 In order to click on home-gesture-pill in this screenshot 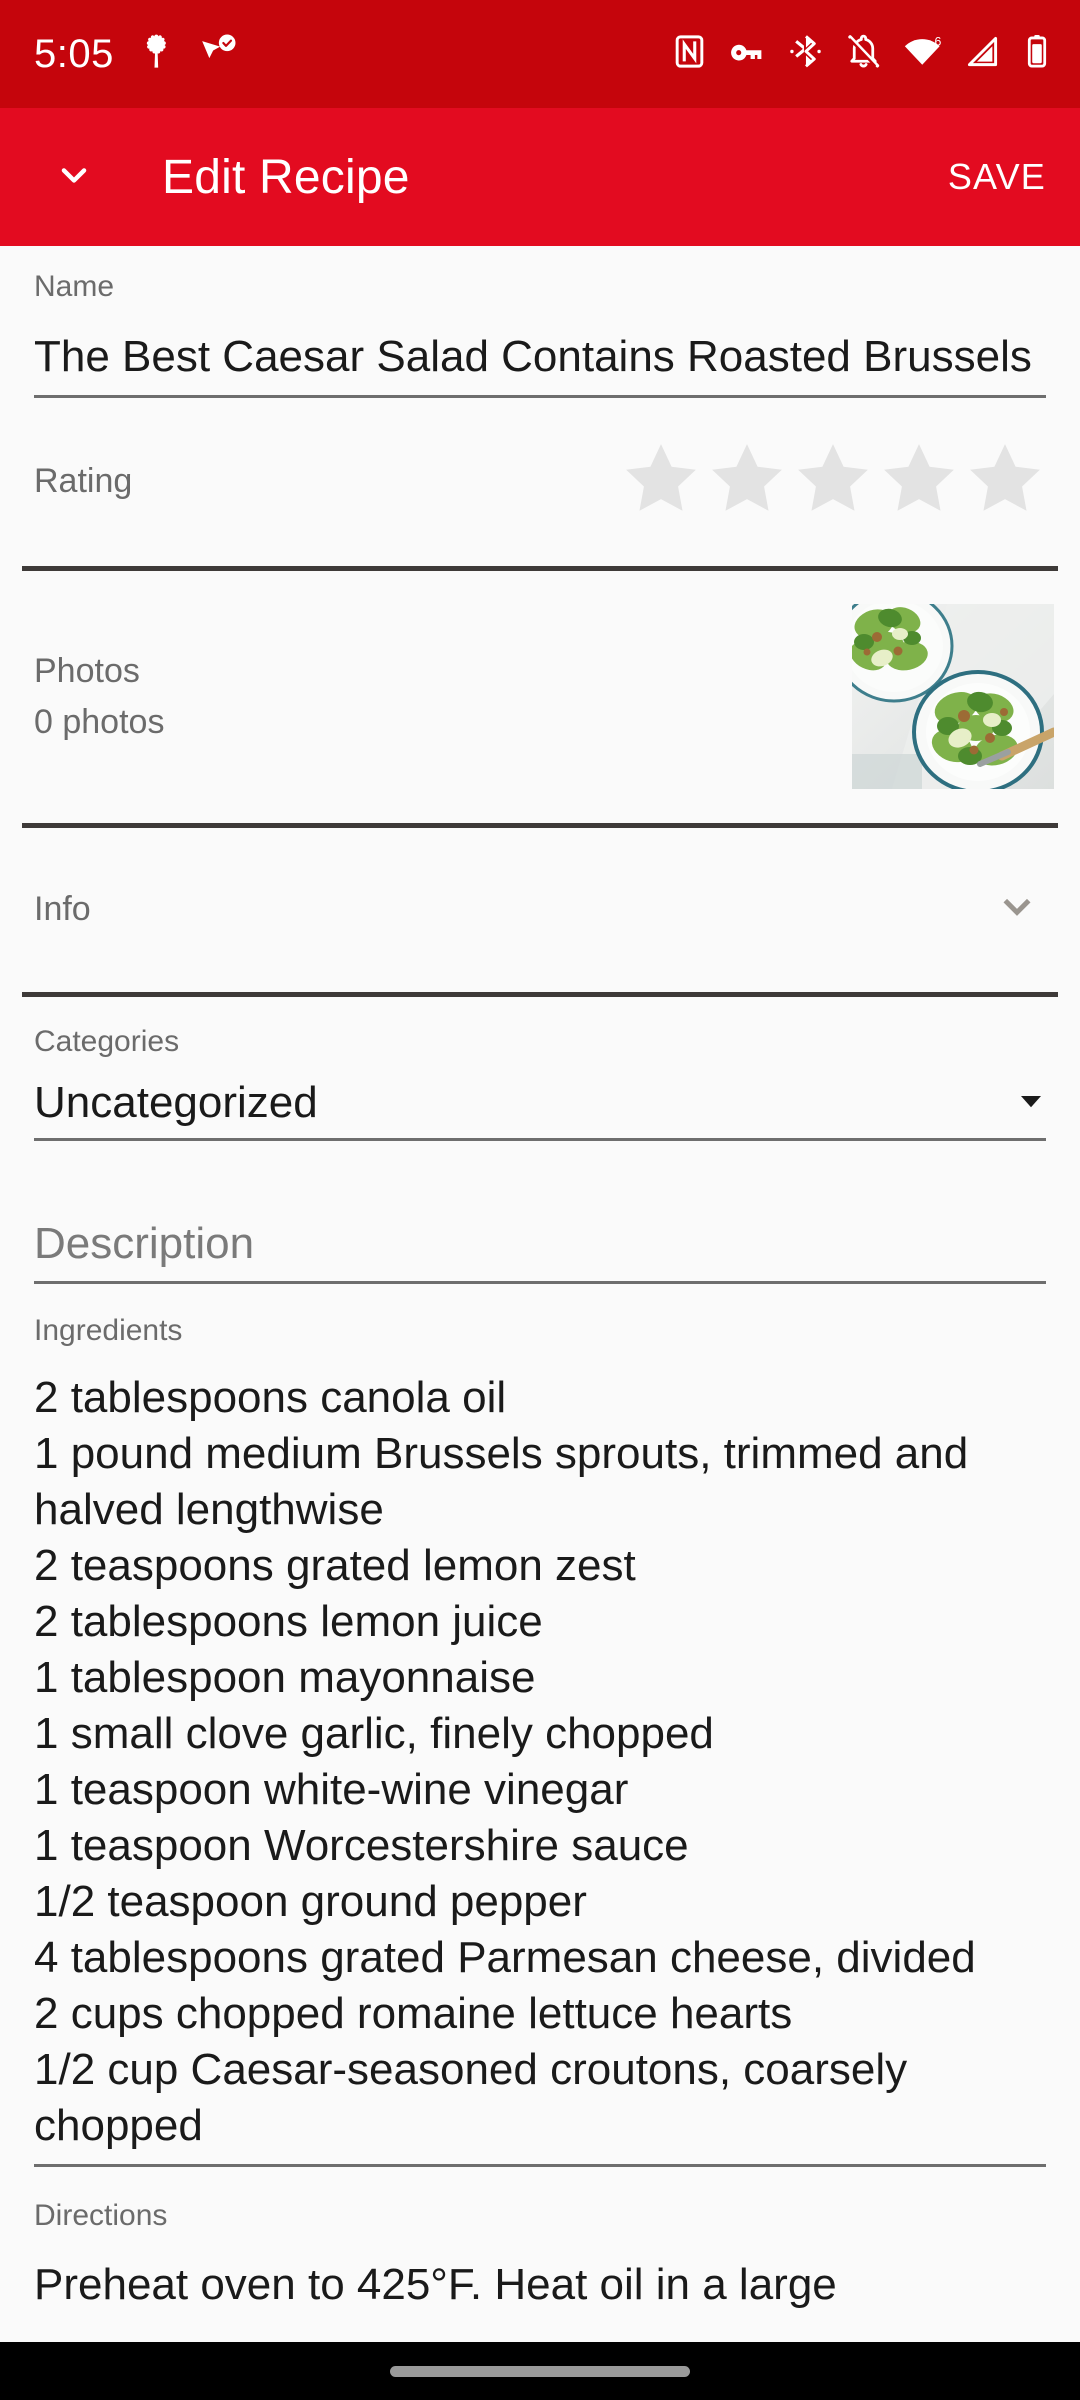, I will do `click(540, 2371)`.